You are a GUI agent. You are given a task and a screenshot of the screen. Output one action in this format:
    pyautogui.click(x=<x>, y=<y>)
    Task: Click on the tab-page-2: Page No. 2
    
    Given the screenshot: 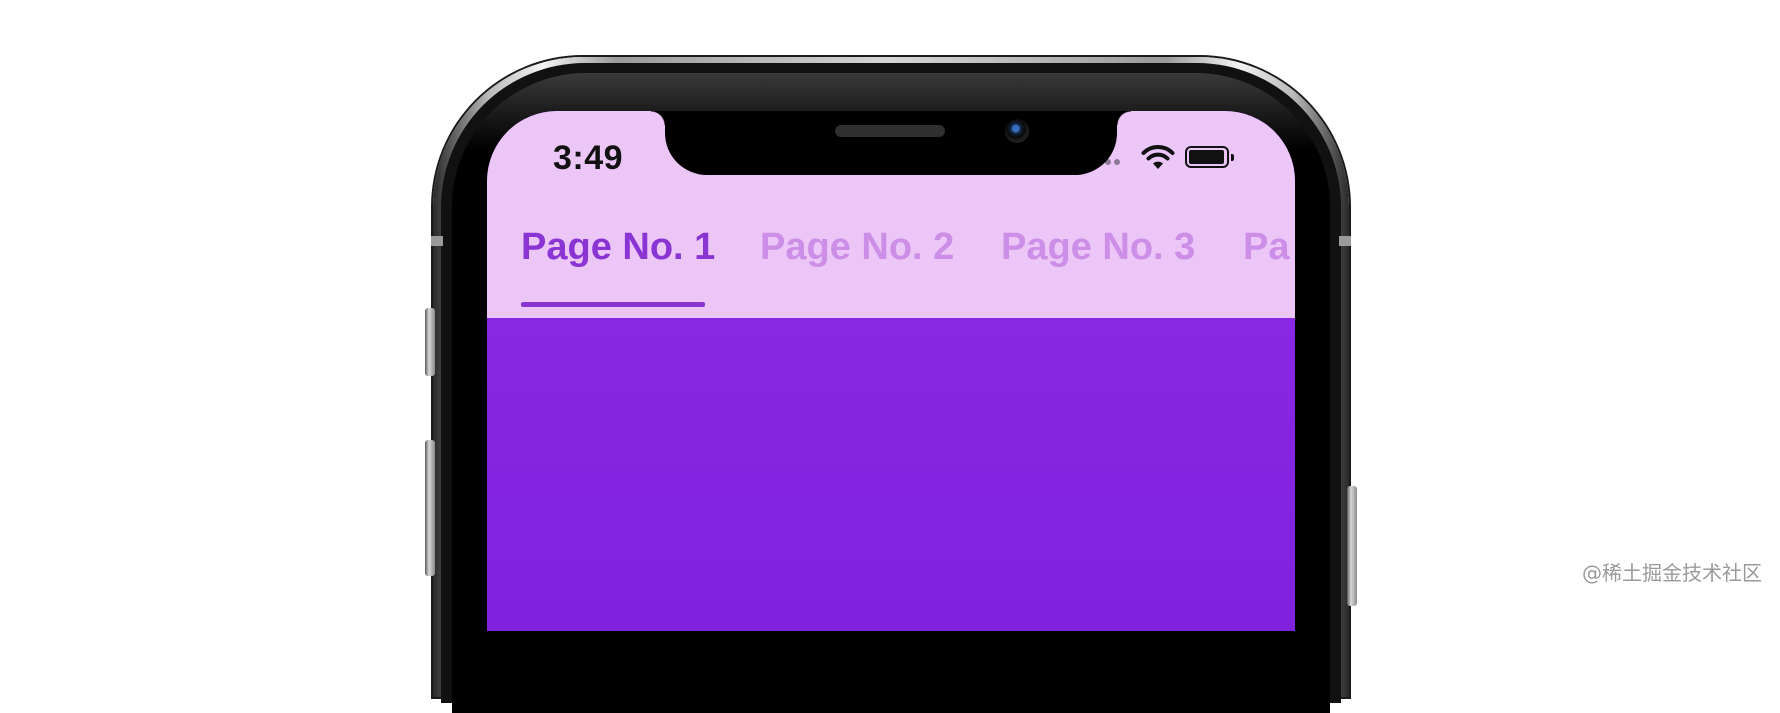 What is the action you would take?
    pyautogui.click(x=857, y=256)
    